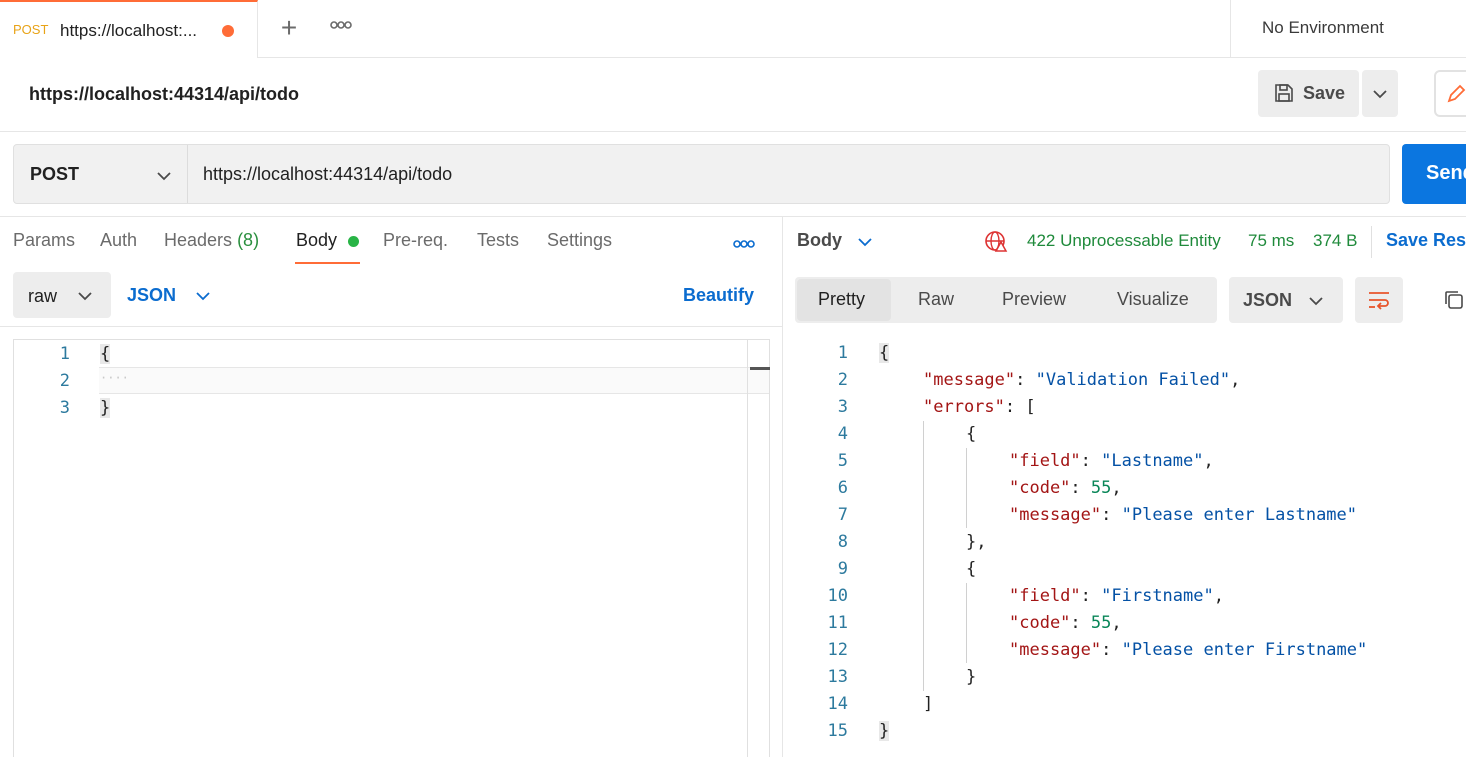 This screenshot has height=757, width=1466. I want to click on environment-selector: No Environment, so click(1348, 29).